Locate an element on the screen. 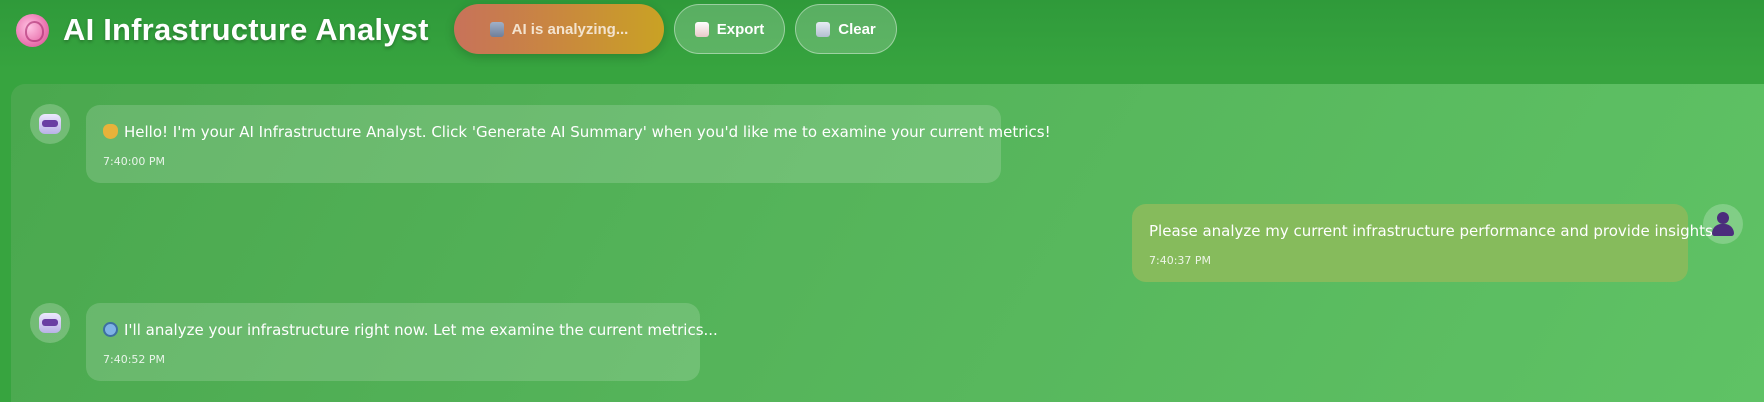  message-timestamp: 7:40:37 PM is located at coordinates (1180, 260).